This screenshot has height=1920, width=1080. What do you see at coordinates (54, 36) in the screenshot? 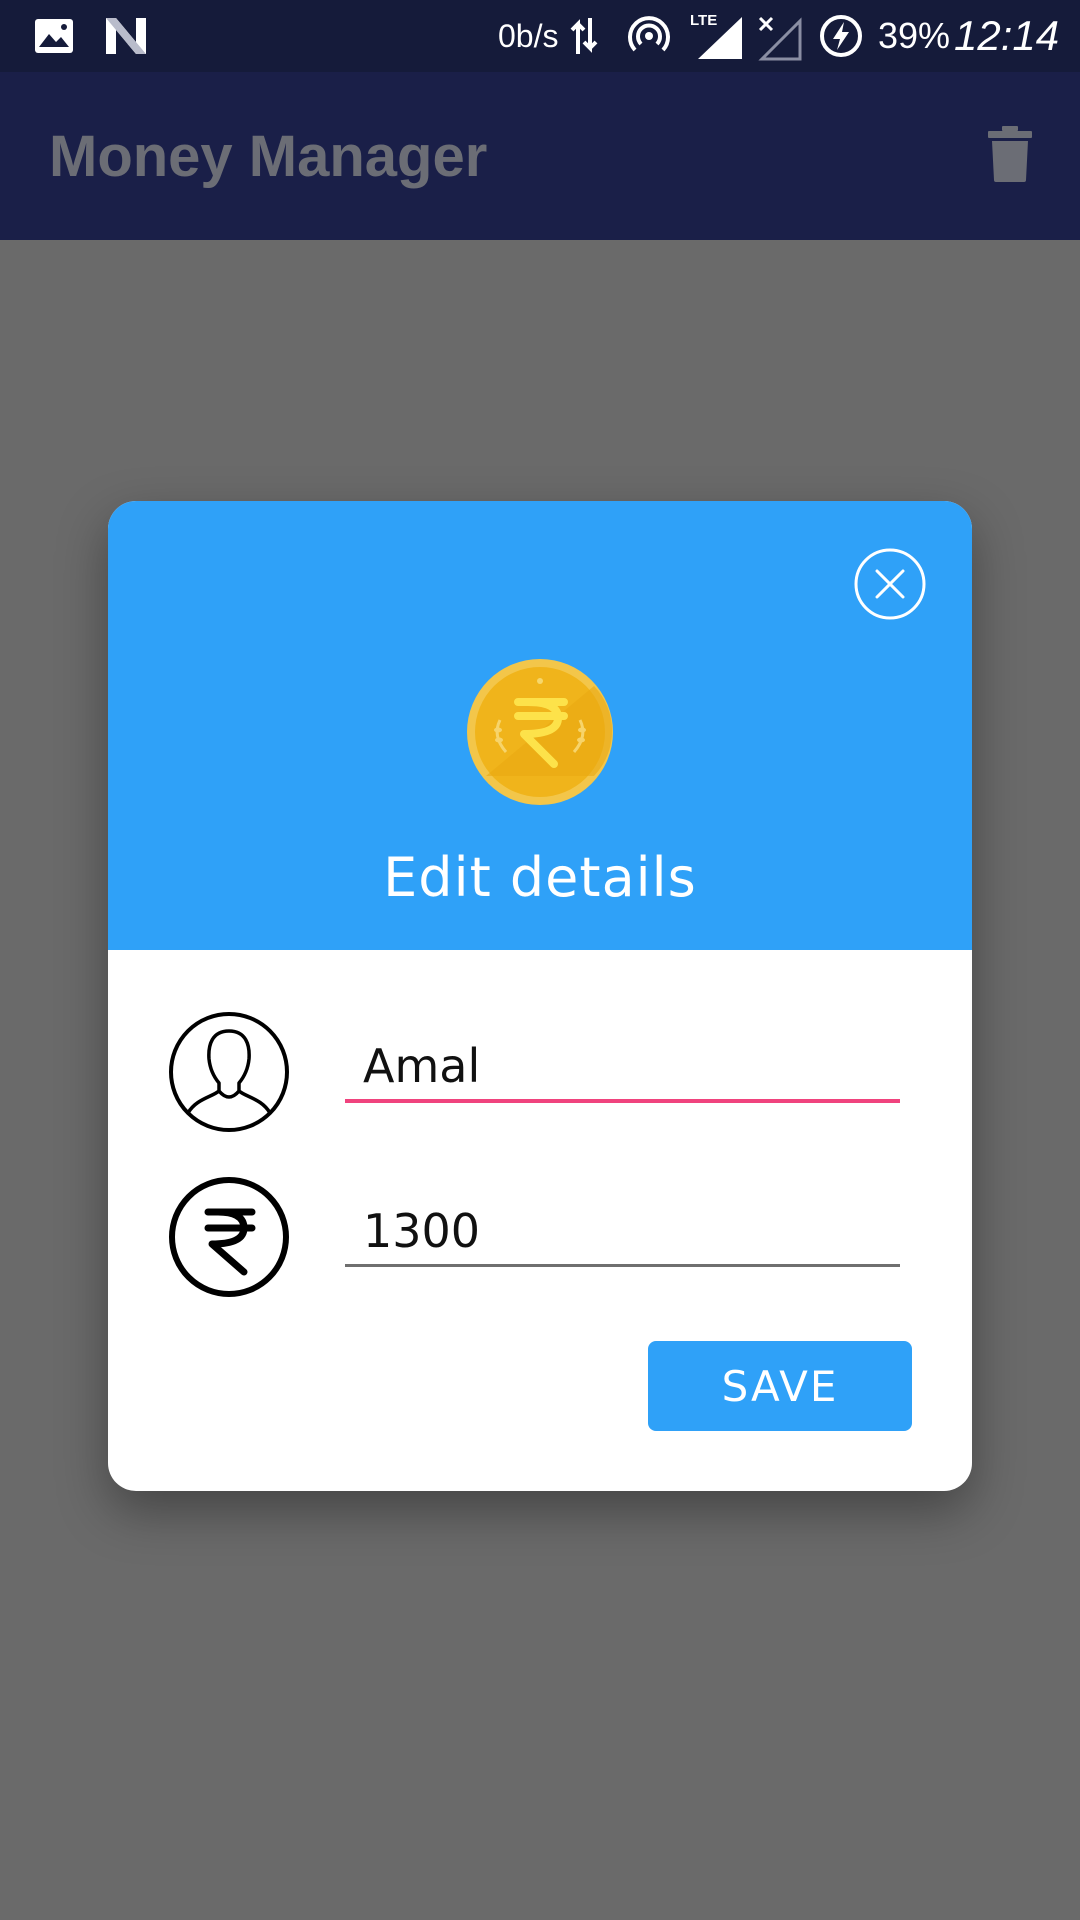
I see `image-icon` at bounding box center [54, 36].